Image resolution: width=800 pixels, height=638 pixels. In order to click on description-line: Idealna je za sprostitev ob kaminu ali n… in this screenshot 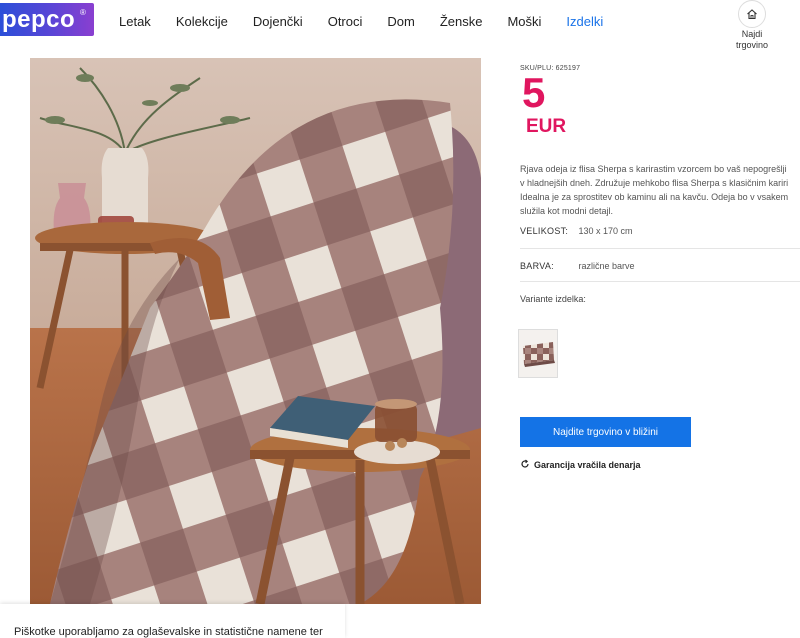, I will do `click(654, 197)`.